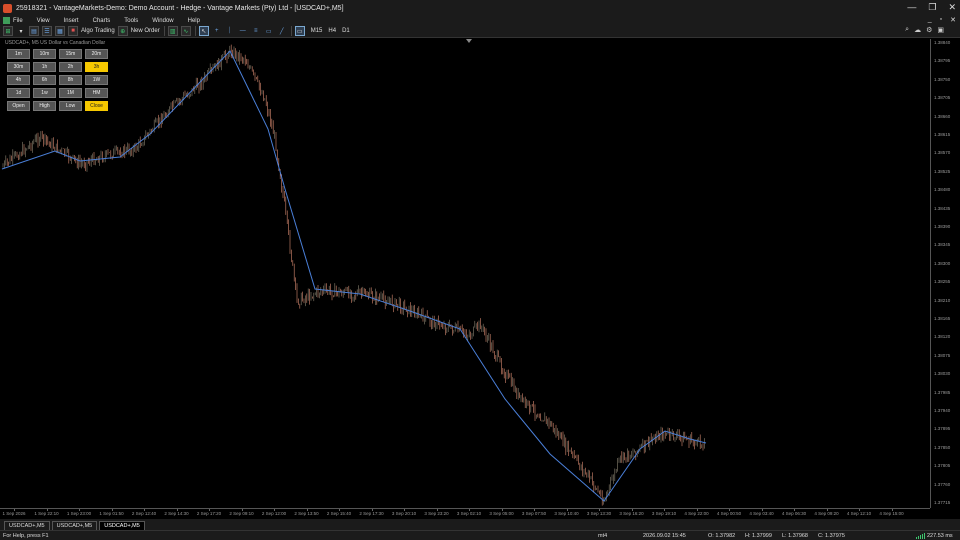  I want to click on timeframe-button: 1W, so click(96, 80).